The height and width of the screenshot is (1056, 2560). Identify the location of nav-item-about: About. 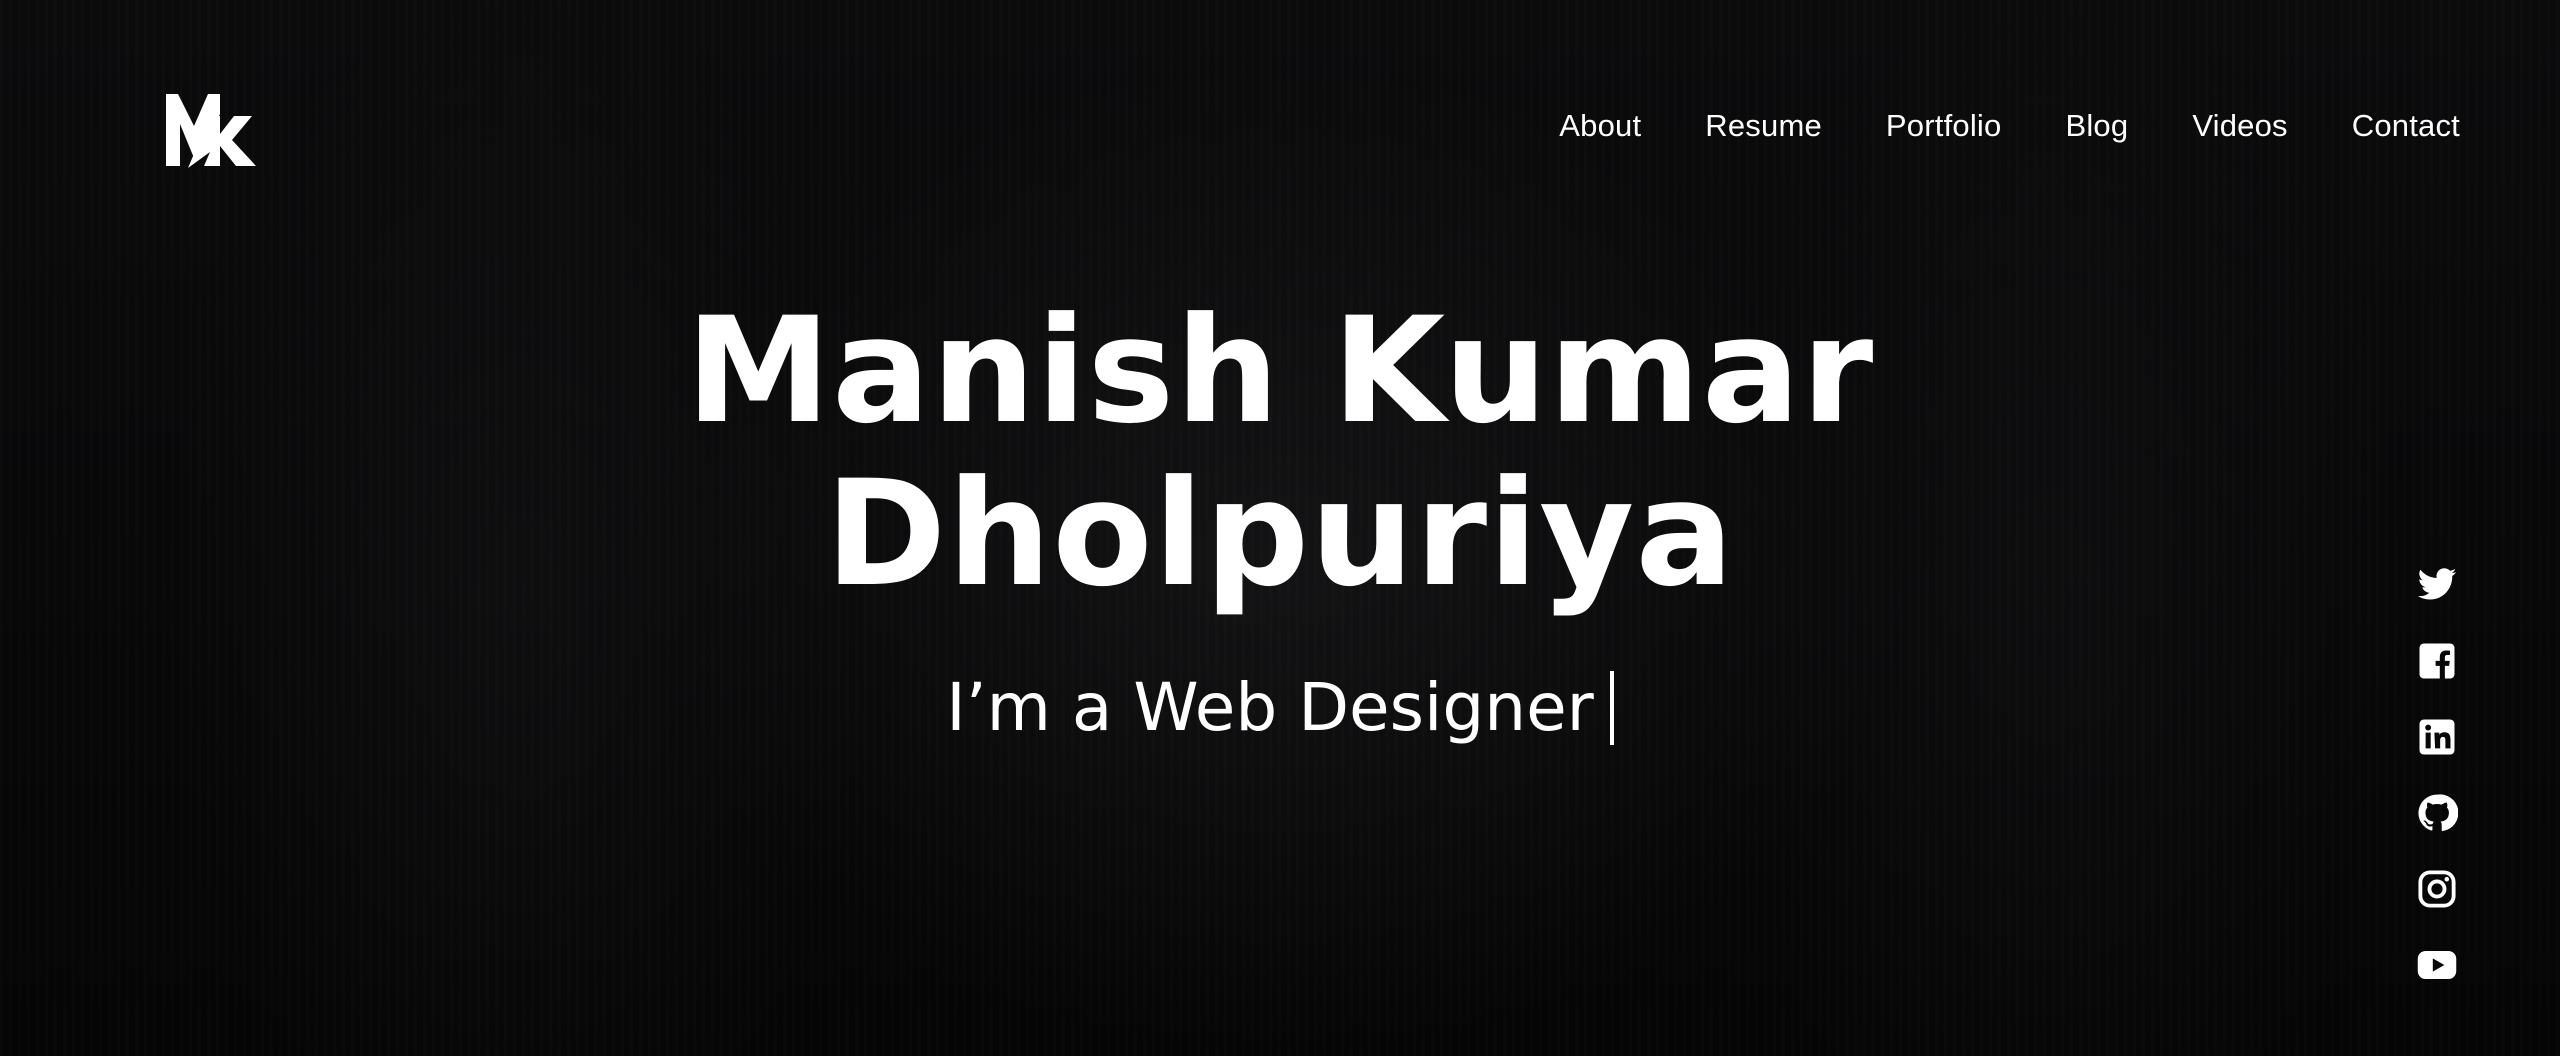
(1600, 126).